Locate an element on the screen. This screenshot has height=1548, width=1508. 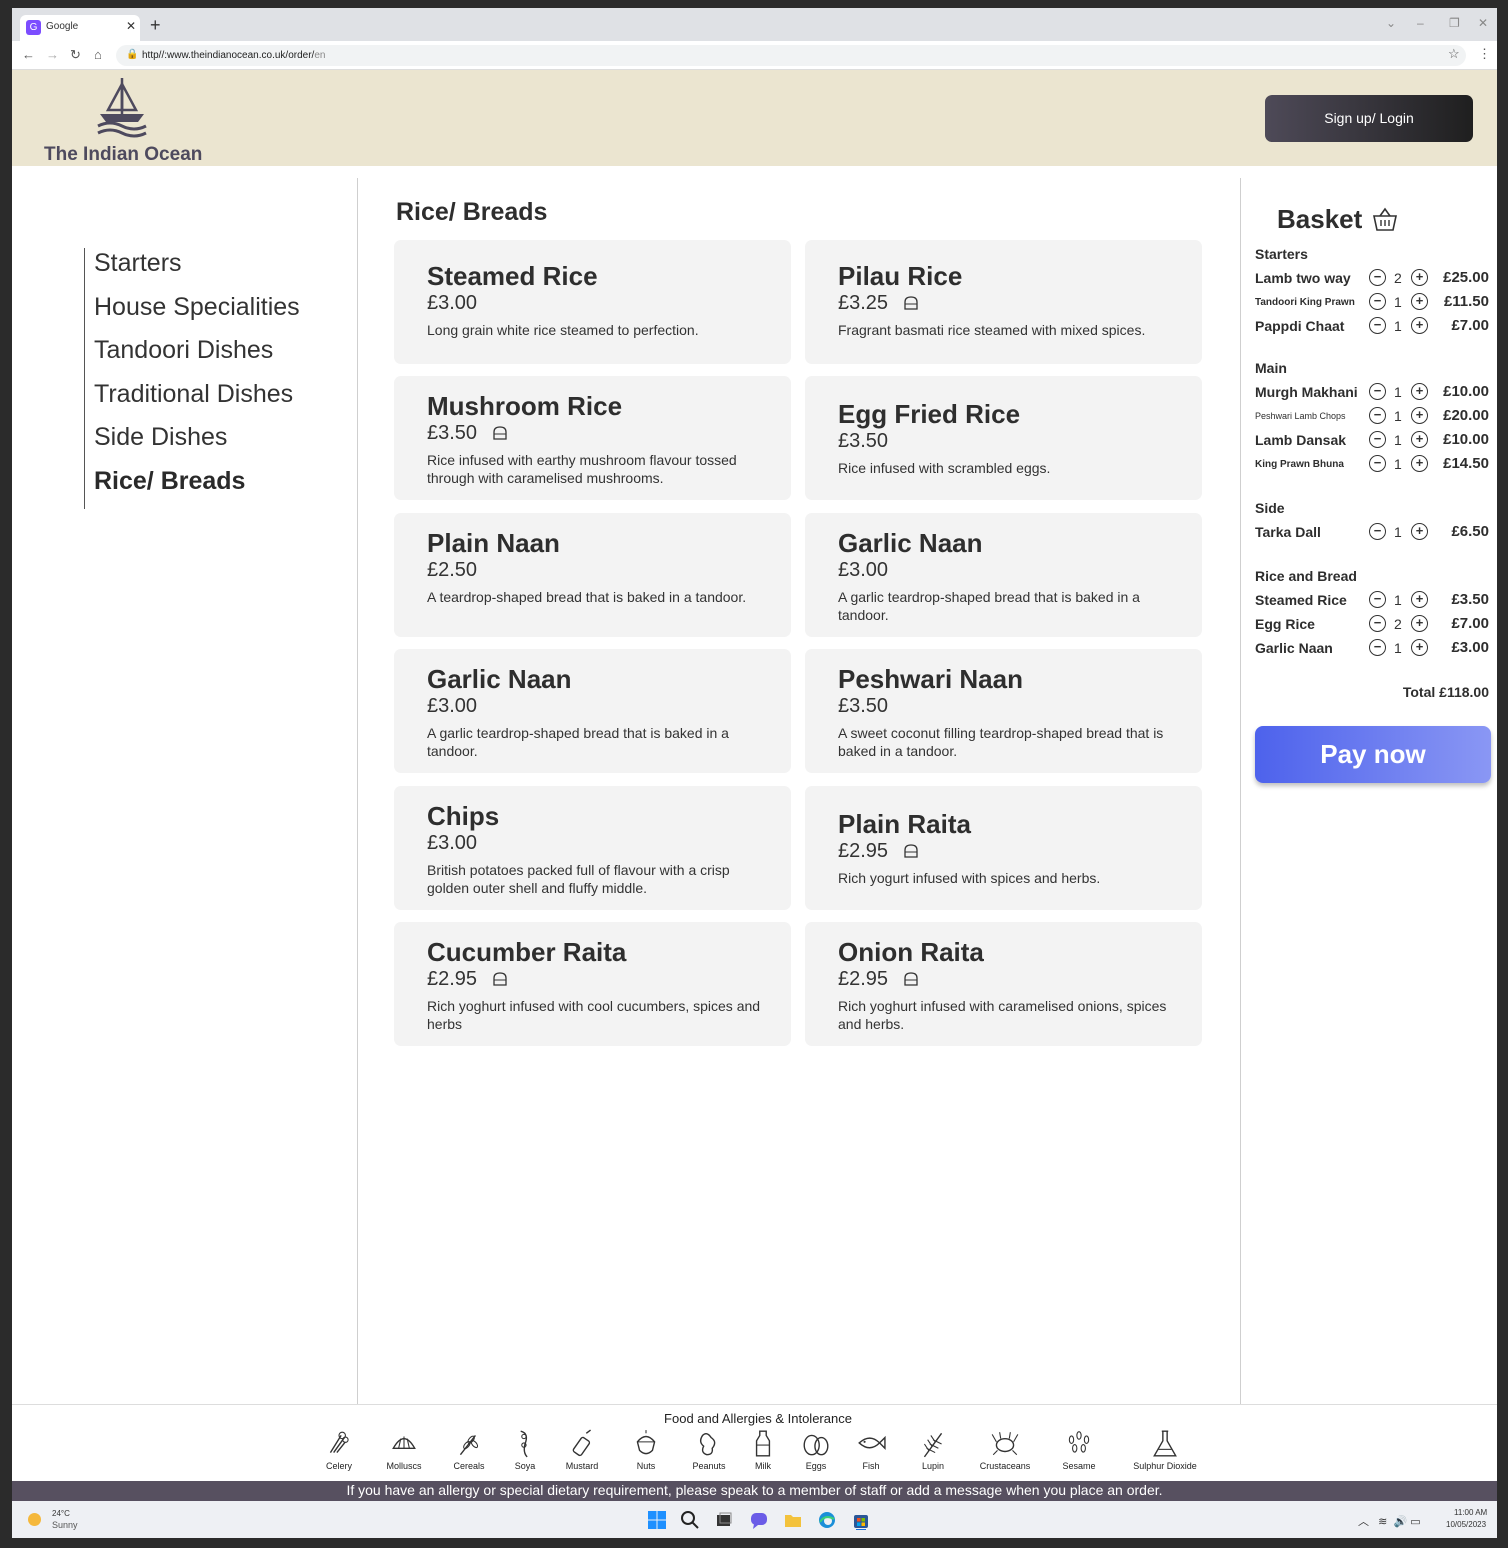
chat-icon is located at coordinates (759, 1520).